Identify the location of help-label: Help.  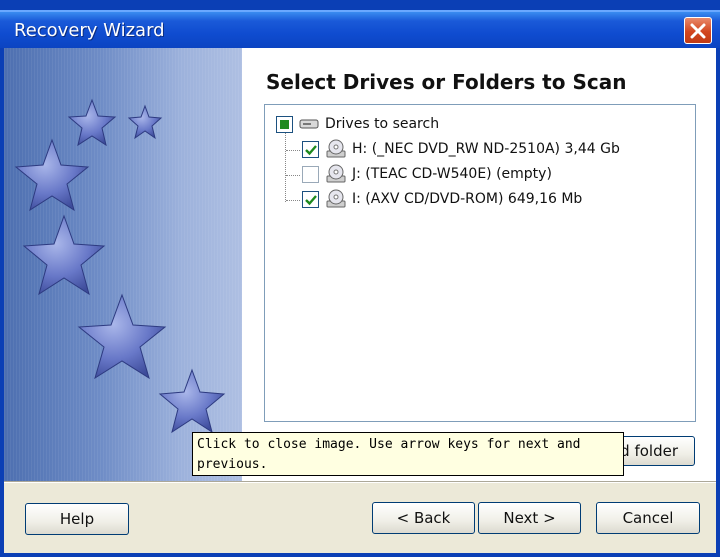
(77, 519).